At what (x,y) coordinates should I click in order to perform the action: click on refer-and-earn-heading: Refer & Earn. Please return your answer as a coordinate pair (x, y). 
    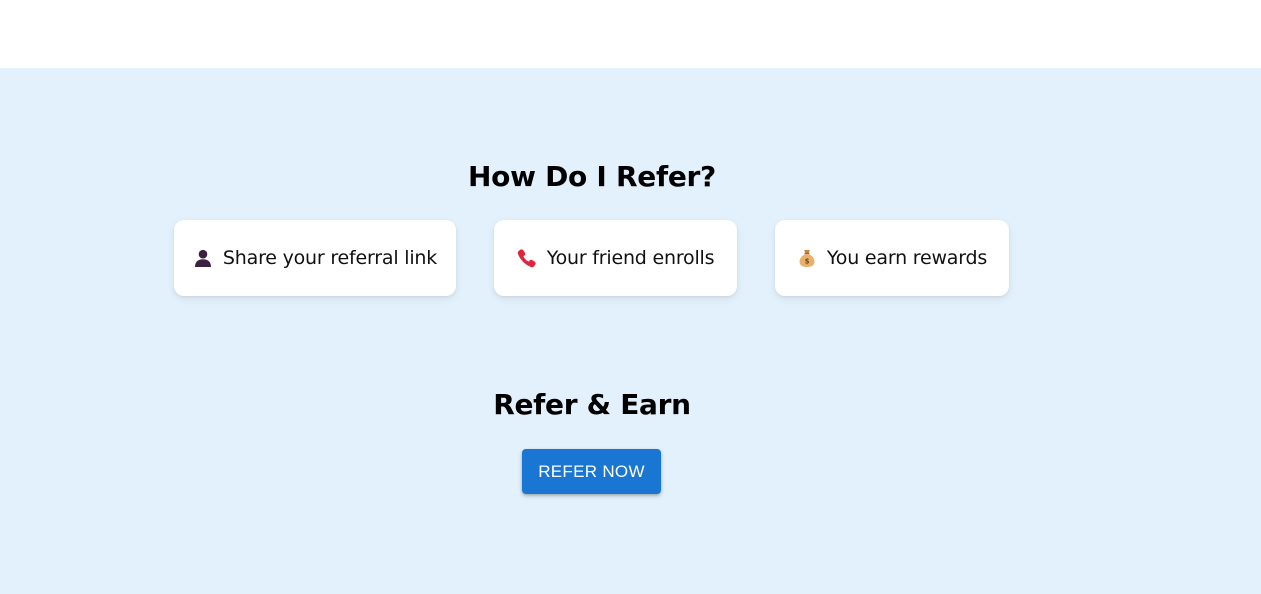
    Looking at the image, I should click on (592, 404).